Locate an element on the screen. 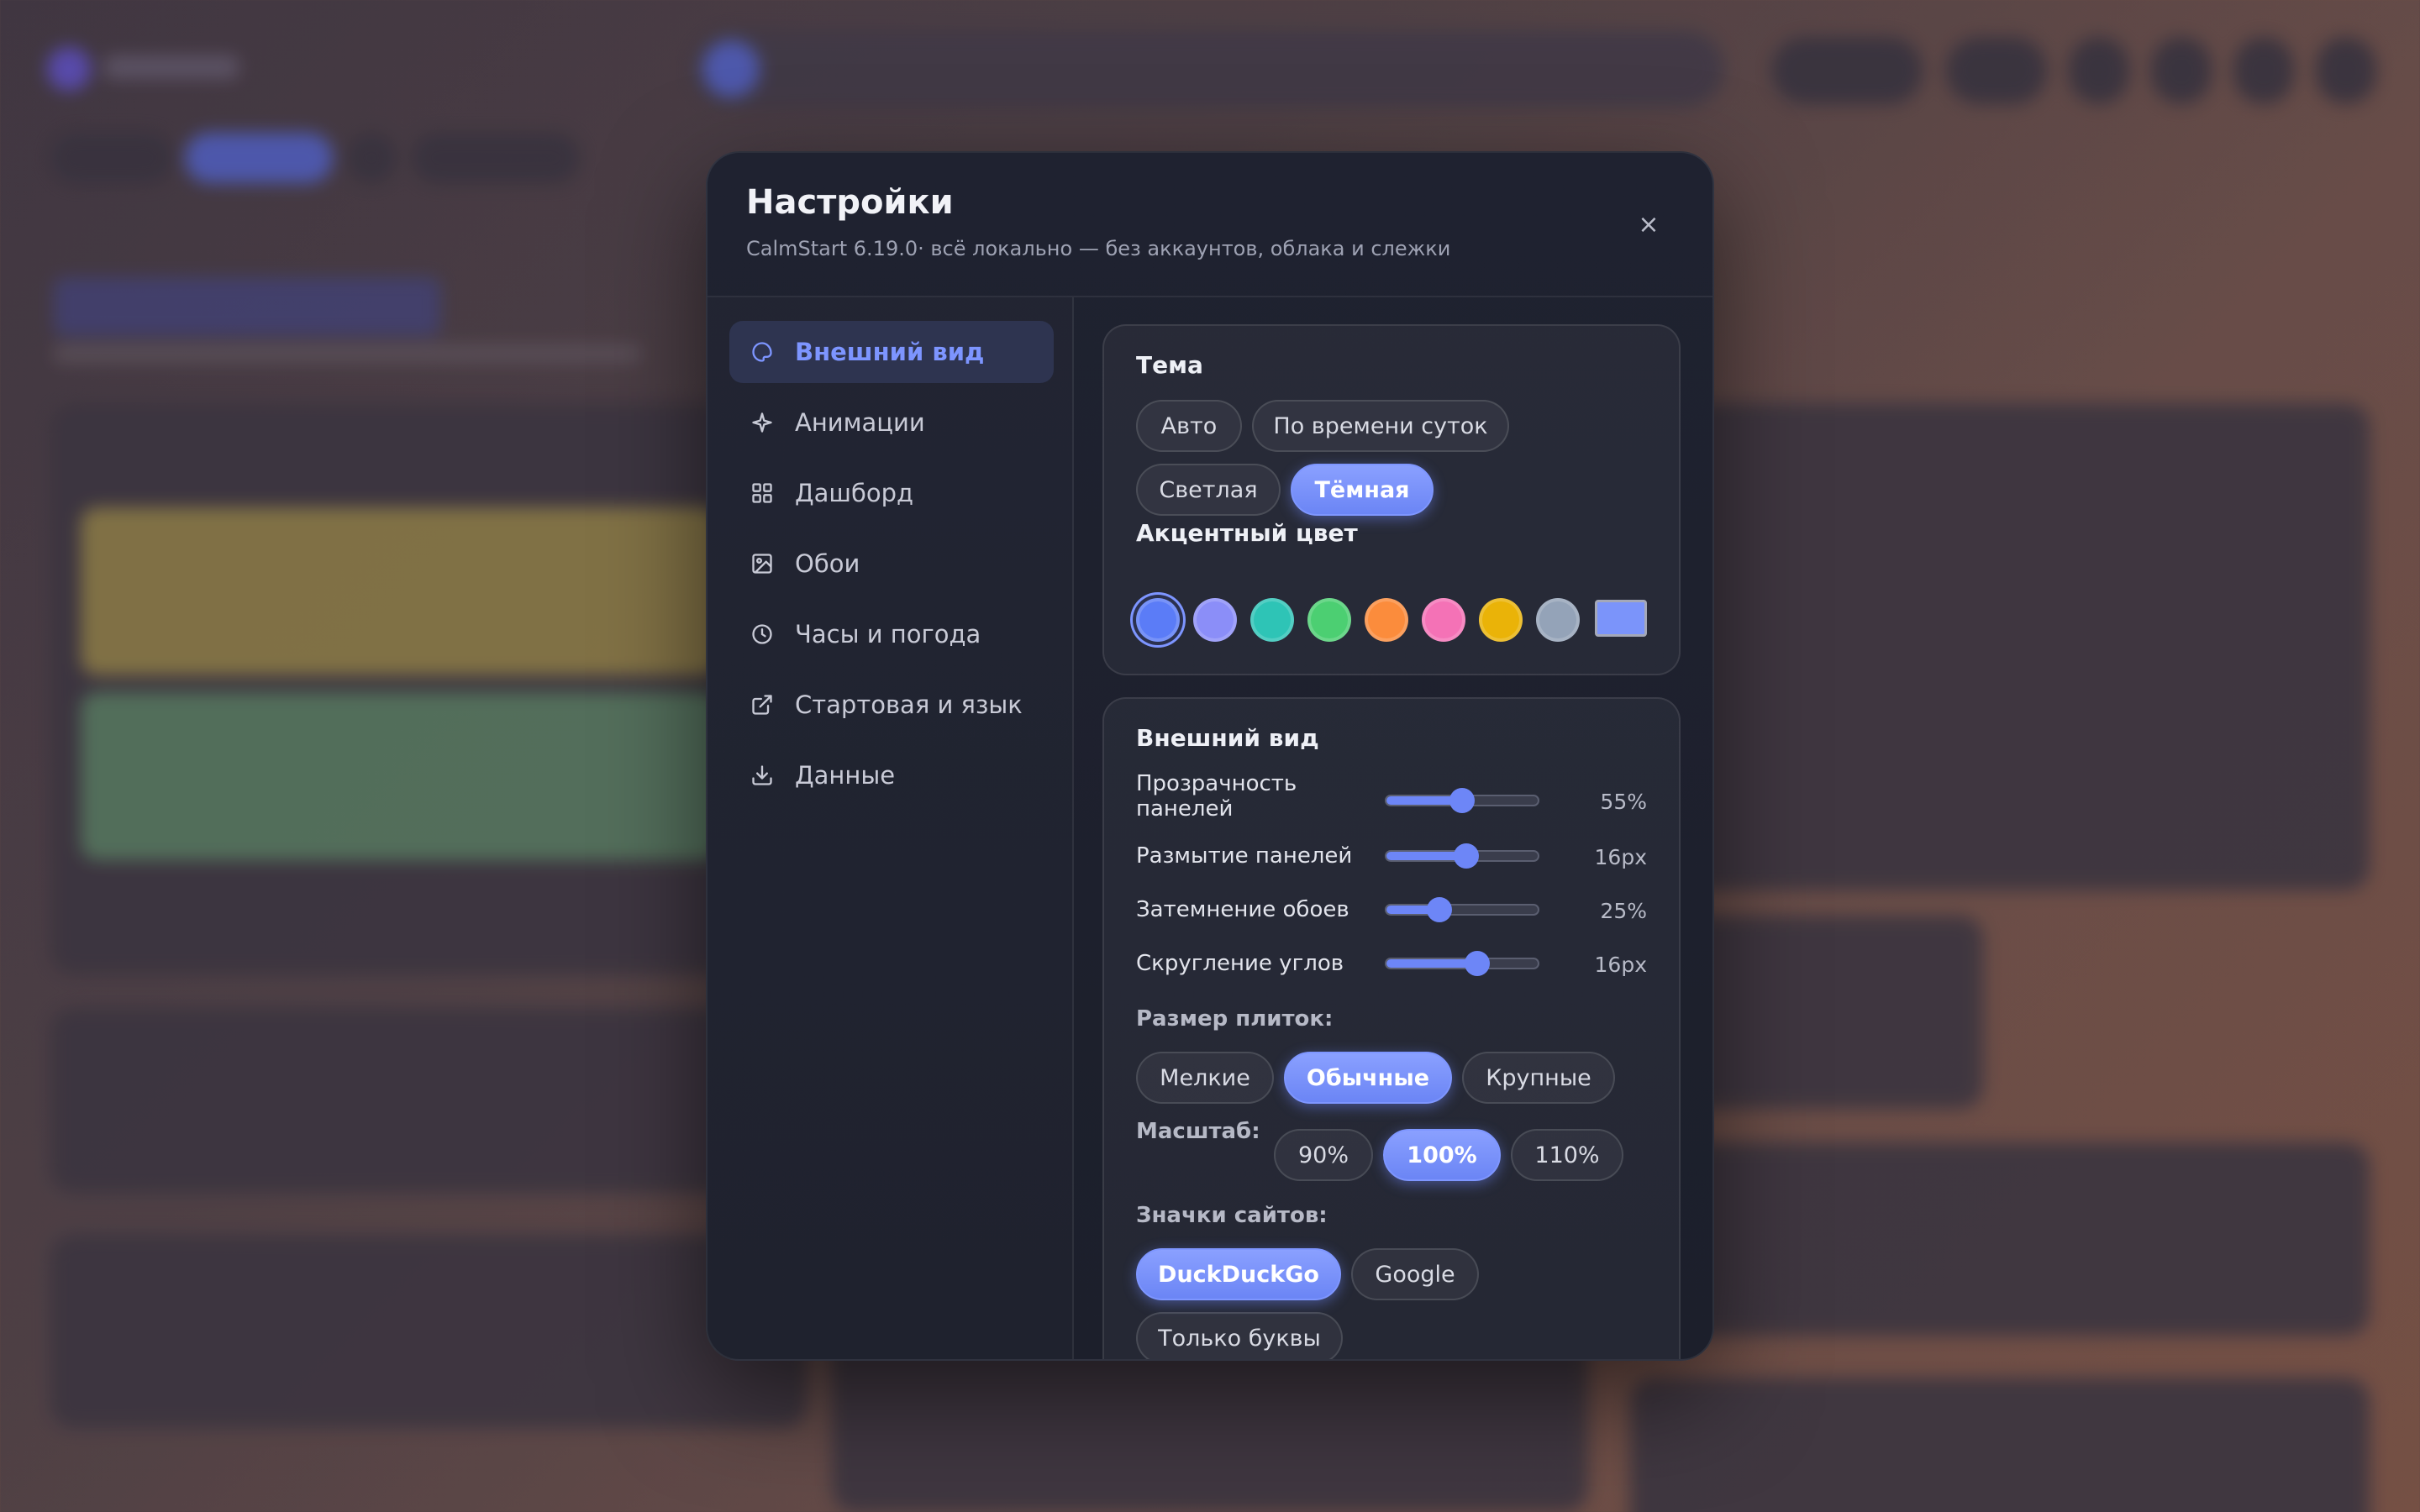  accent-swatch-orange is located at coordinates (1386, 620).